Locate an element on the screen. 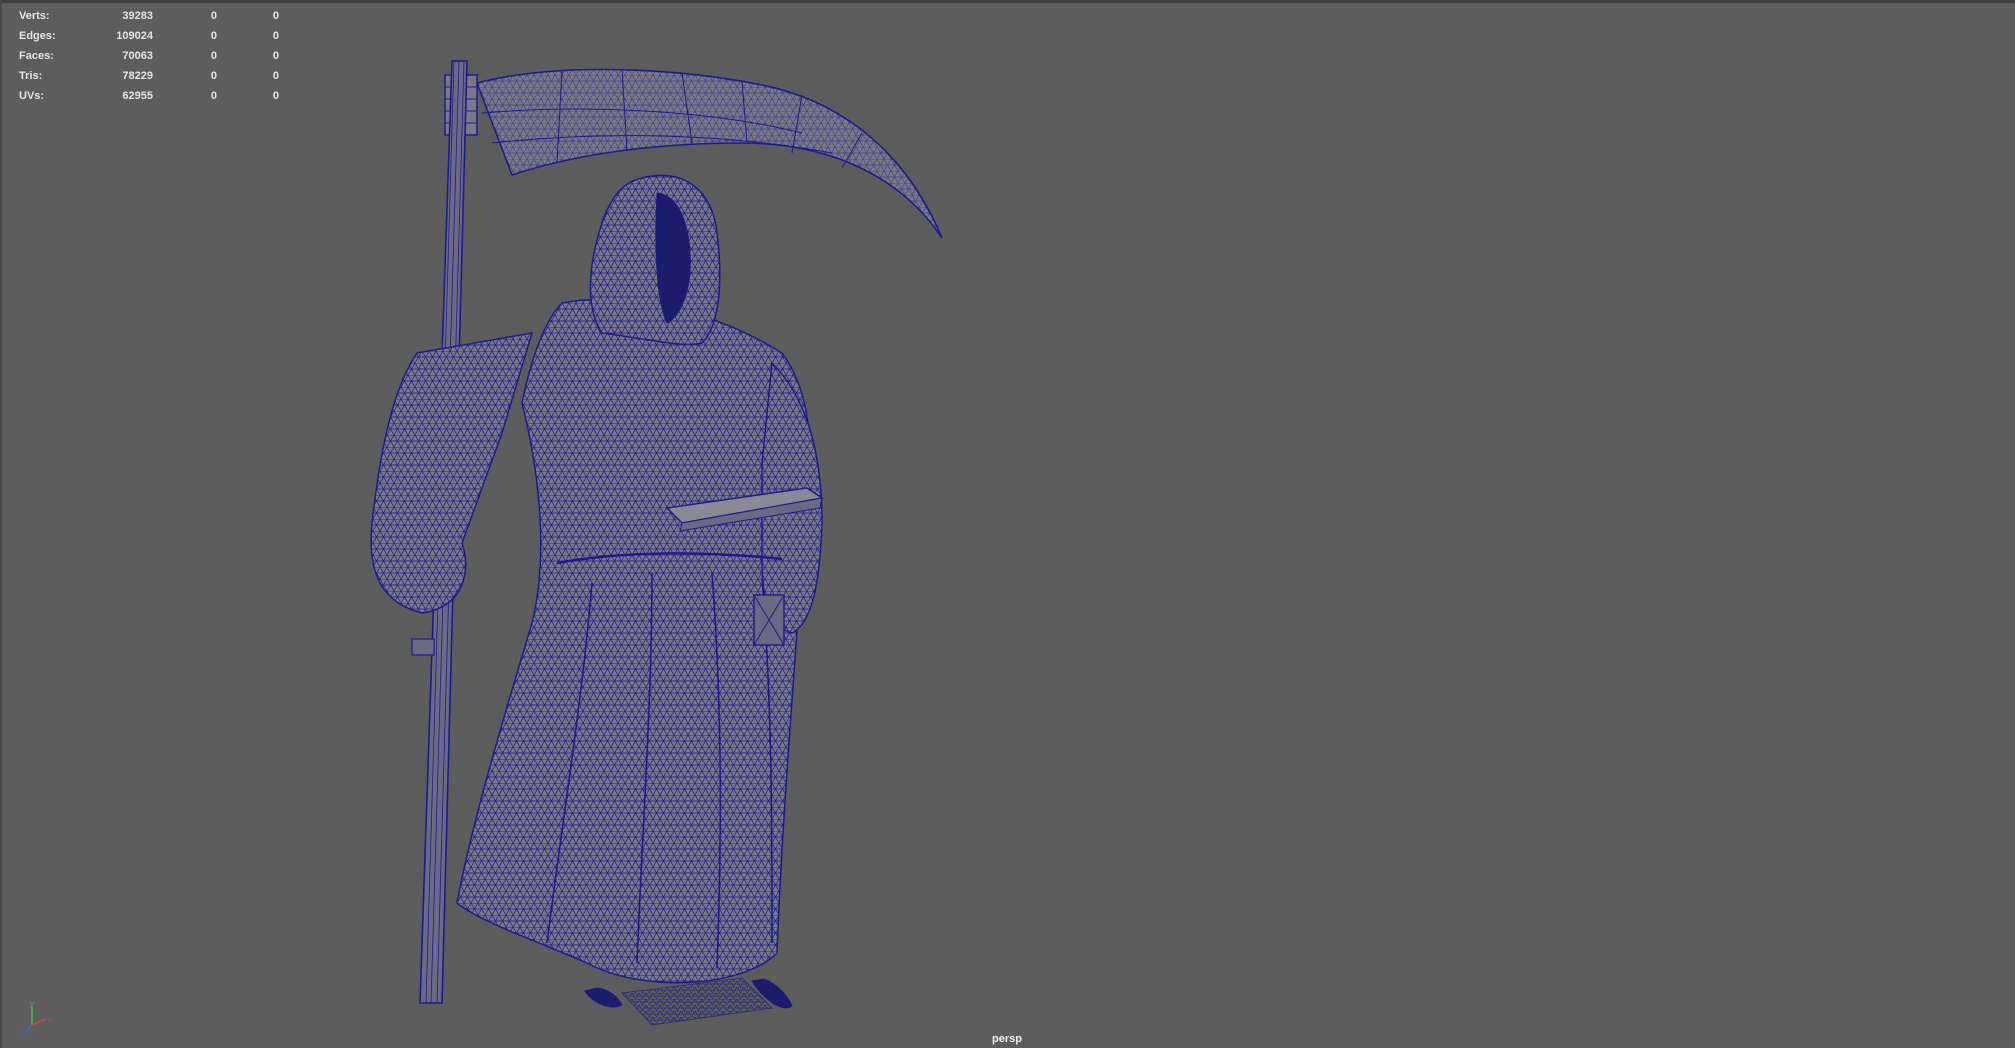  axis-gizmo: y z x is located at coordinates (37, 1017).